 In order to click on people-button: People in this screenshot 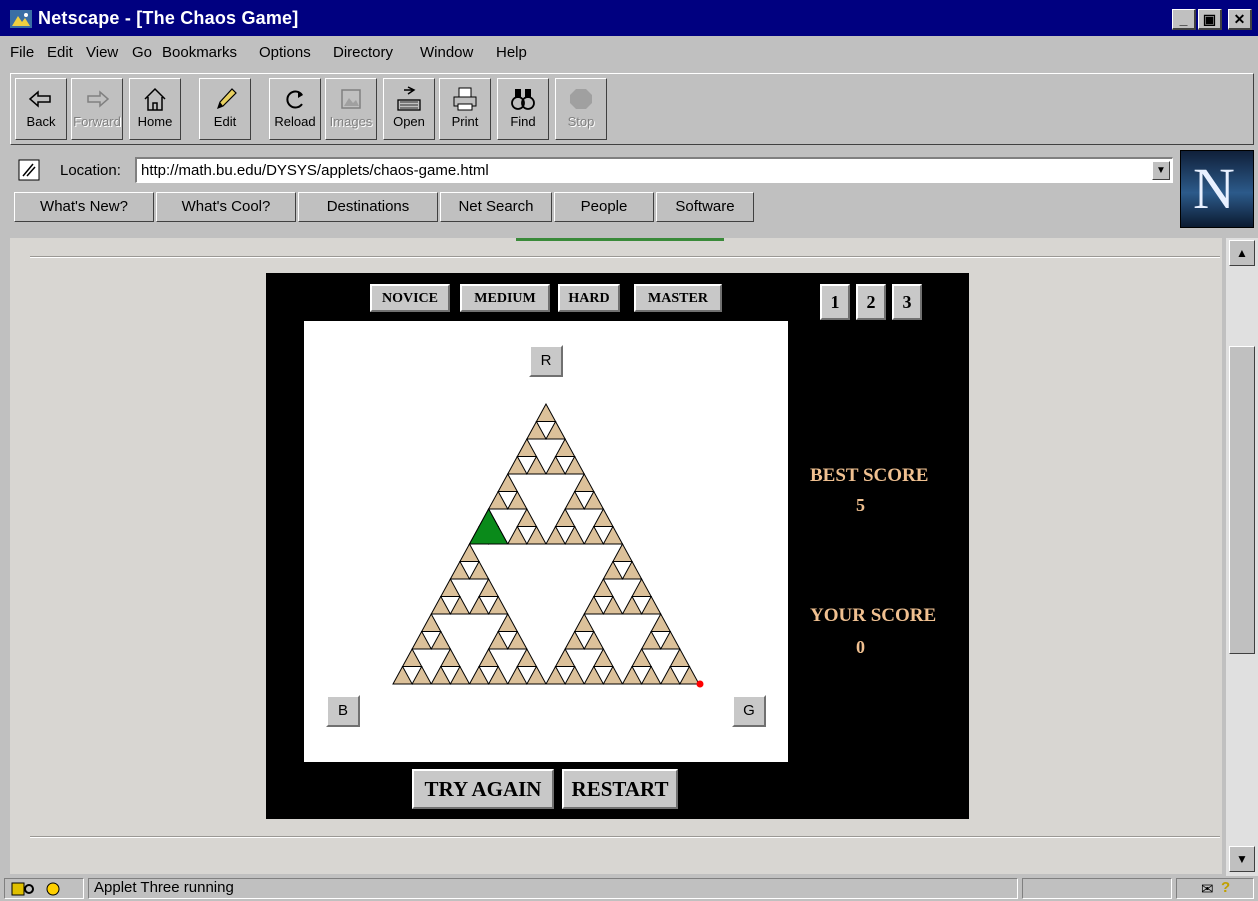, I will do `click(604, 207)`.